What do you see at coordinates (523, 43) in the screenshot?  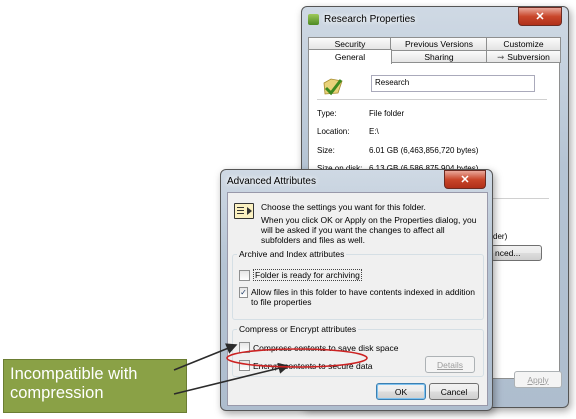 I see `tab-customize: Customize` at bounding box center [523, 43].